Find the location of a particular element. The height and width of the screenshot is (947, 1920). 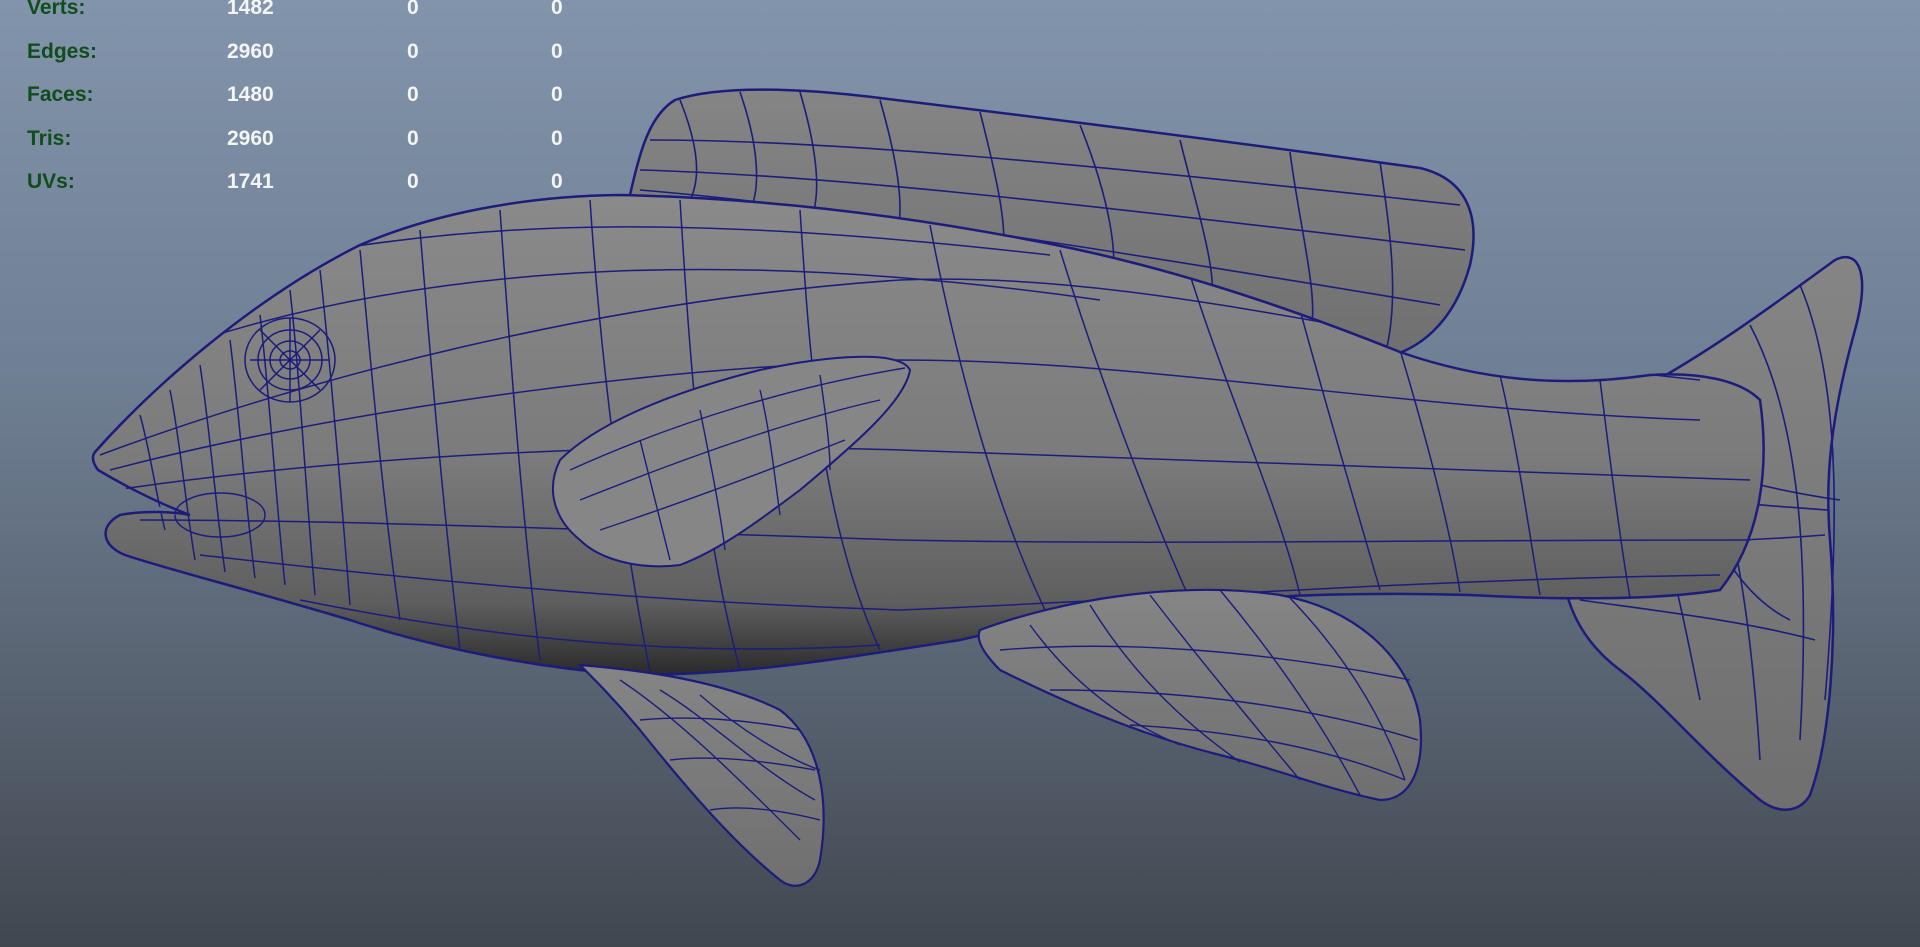

hud-label: Tris: is located at coordinates (49, 138).